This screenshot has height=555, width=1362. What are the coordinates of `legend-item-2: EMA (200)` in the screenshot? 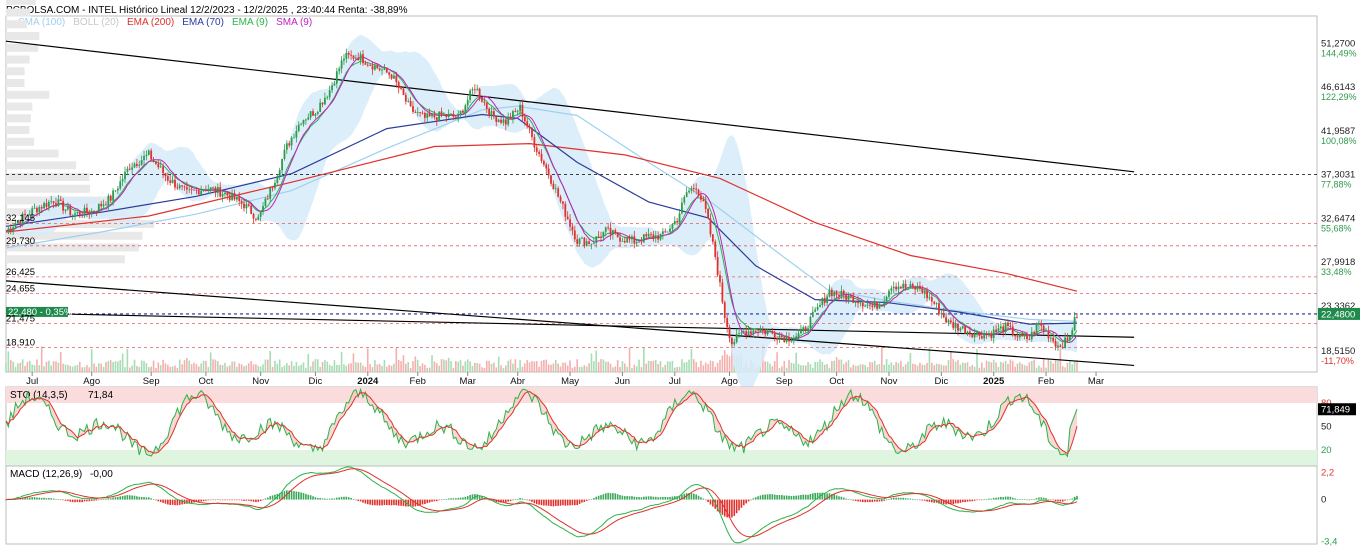 It's located at (150, 22).